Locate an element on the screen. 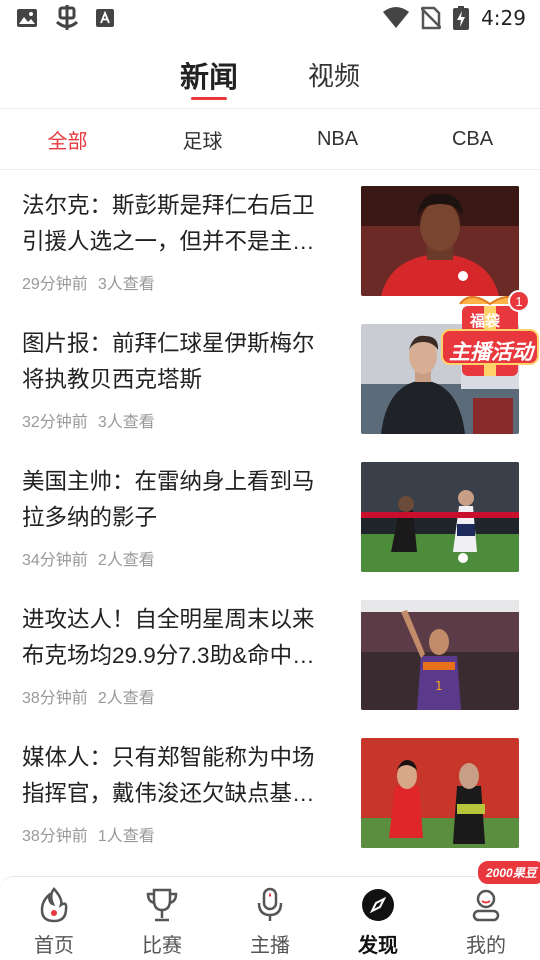  promo-badge: 1 is located at coordinates (519, 301).